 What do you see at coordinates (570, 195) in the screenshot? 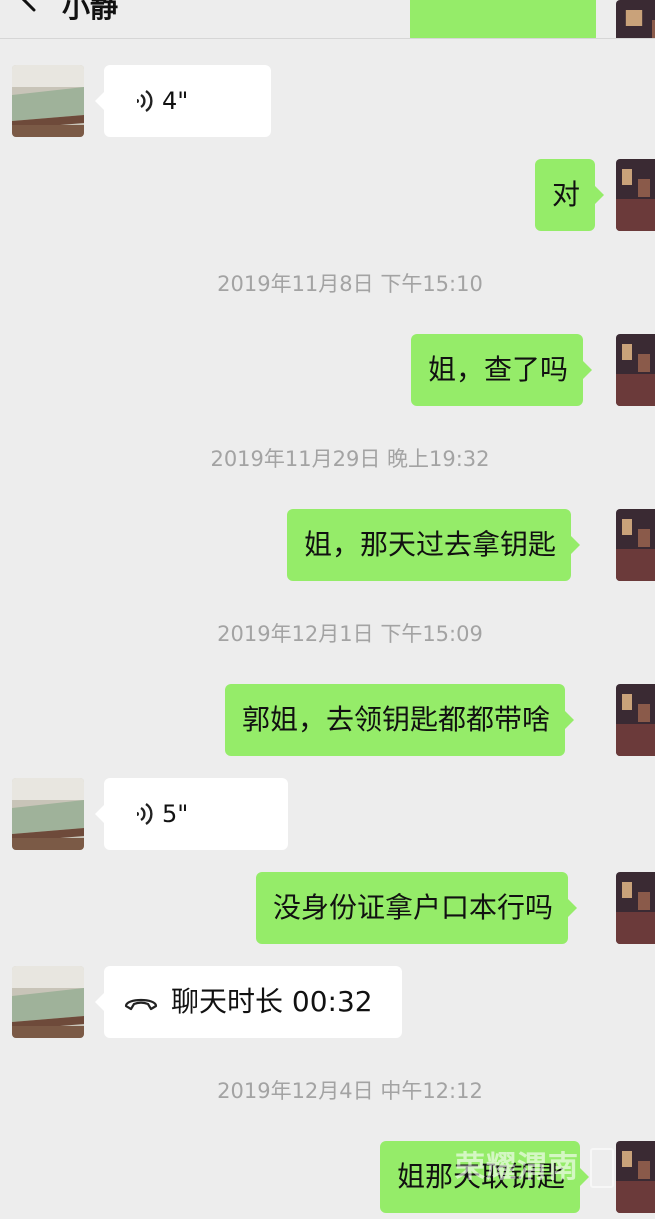
I see `outgoing-message: 对` at bounding box center [570, 195].